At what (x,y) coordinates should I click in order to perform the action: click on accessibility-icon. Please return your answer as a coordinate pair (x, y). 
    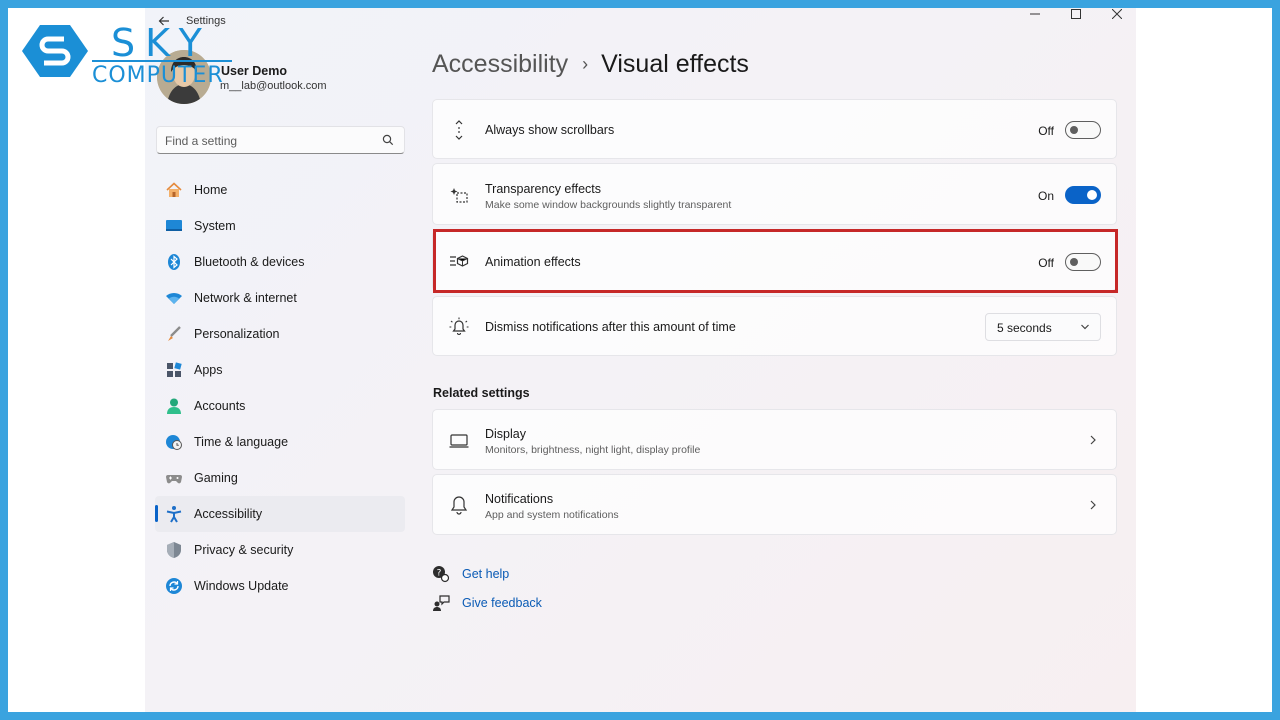
    Looking at the image, I should click on (174, 514).